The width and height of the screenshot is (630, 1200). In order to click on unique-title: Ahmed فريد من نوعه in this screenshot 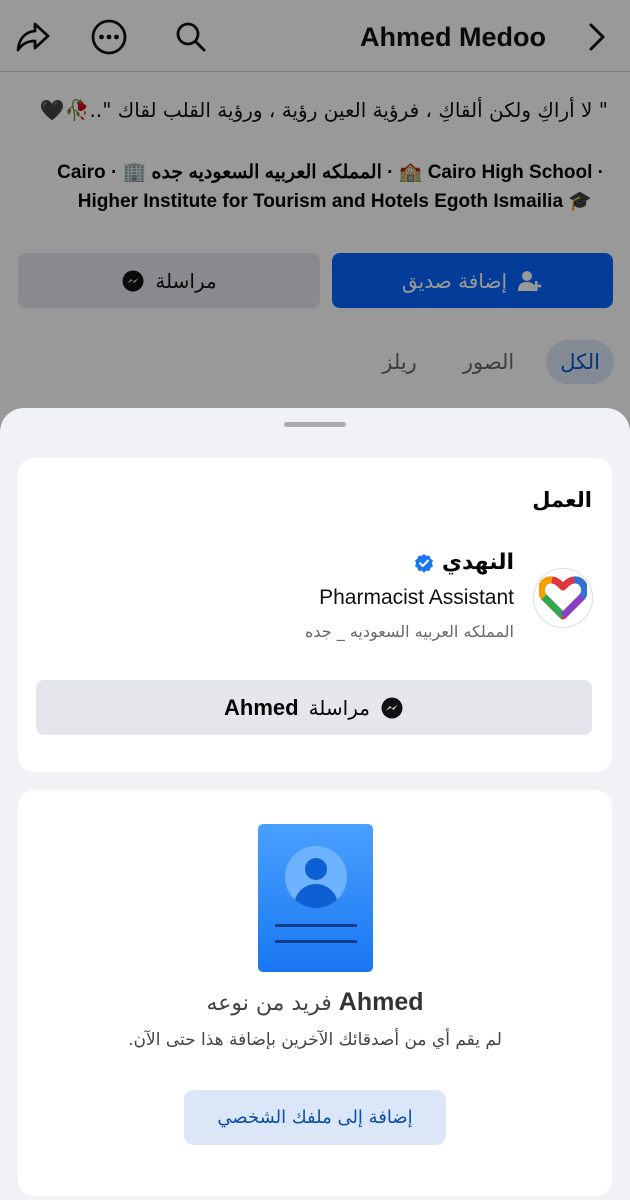, I will do `click(315, 1002)`.